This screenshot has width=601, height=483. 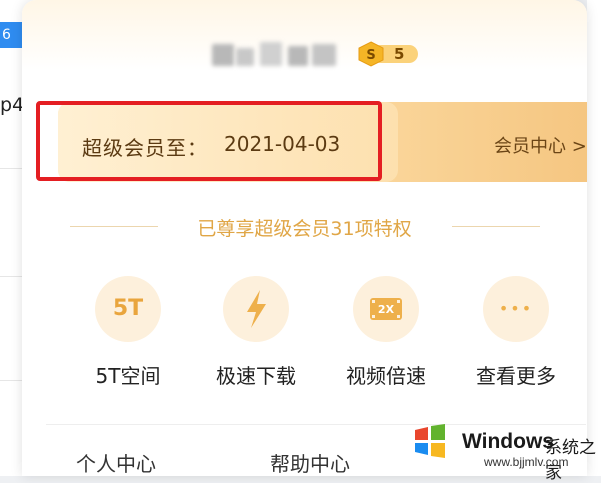 I want to click on feature-see-more: ••• 查看更多, so click(x=510, y=332).